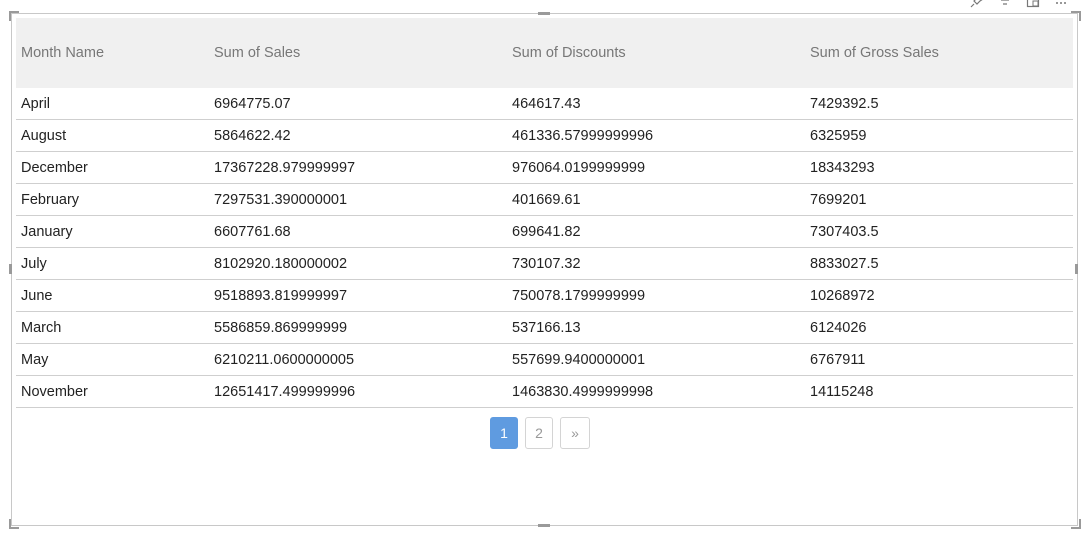 This screenshot has width=1090, height=539. Describe the element at coordinates (34, 263) in the screenshot. I see `month-name-cell: July` at that location.